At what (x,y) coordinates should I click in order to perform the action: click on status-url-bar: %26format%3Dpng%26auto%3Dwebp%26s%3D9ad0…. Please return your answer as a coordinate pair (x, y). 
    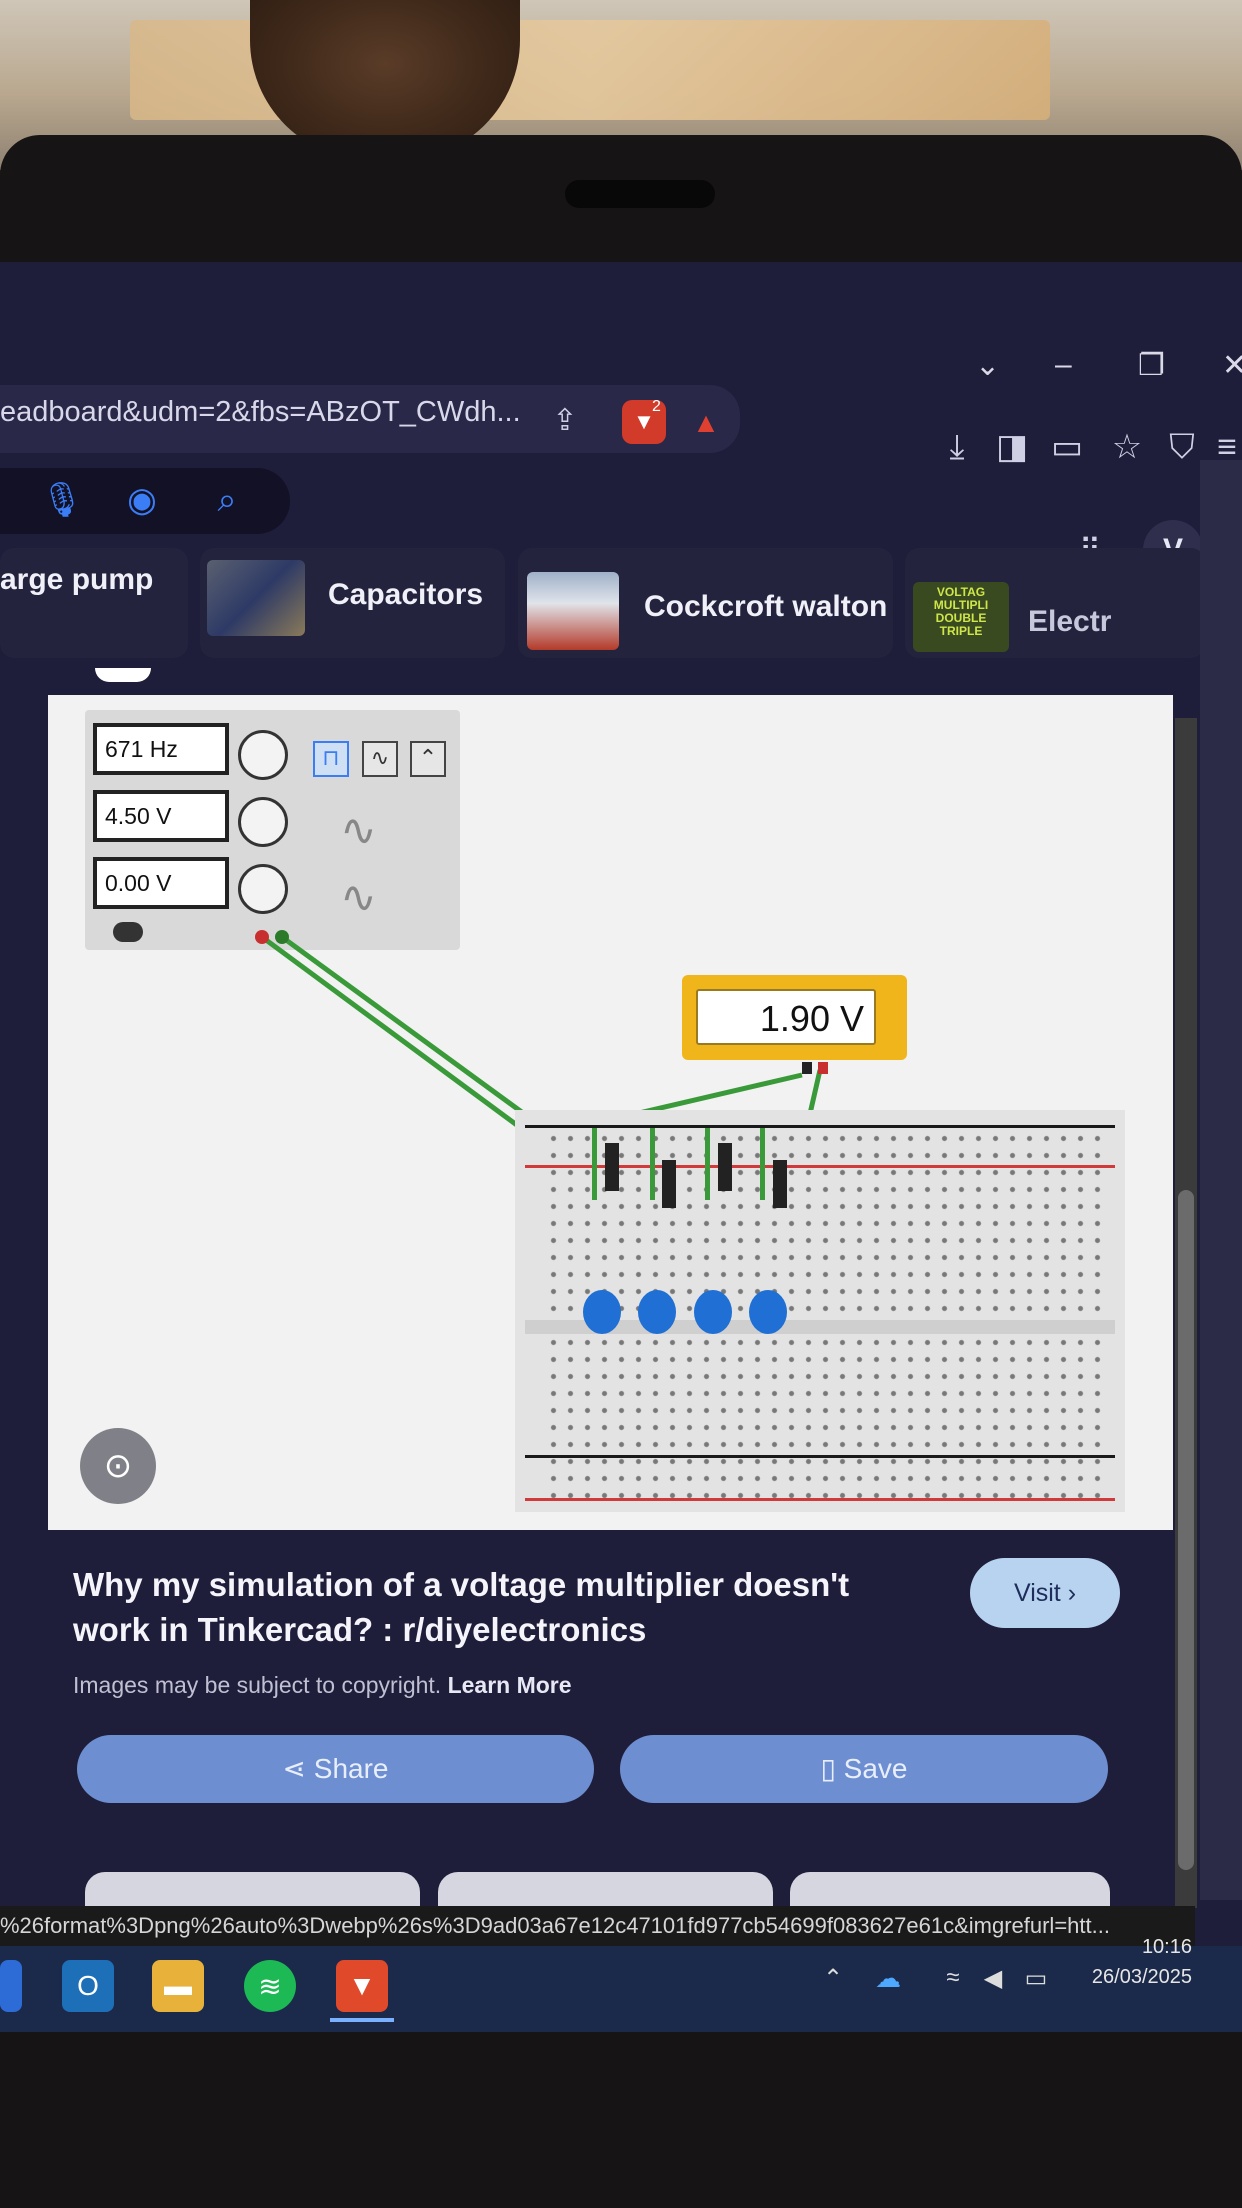
    Looking at the image, I should click on (597, 1926).